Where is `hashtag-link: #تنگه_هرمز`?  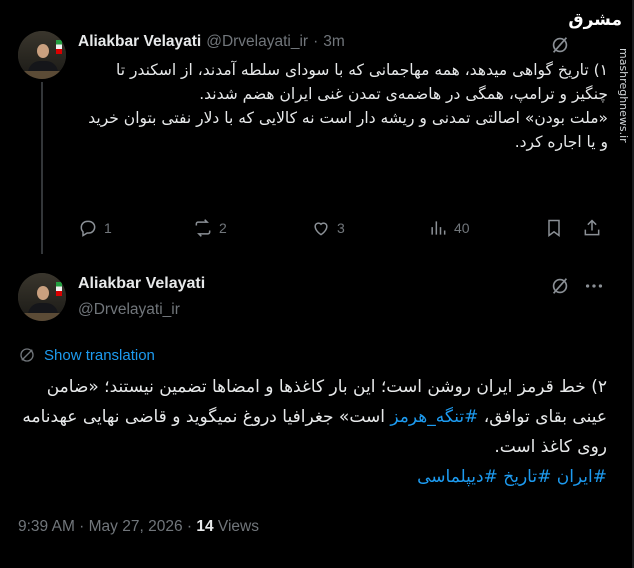
hashtag-link: #تنگه_هرمز is located at coordinates (434, 417).